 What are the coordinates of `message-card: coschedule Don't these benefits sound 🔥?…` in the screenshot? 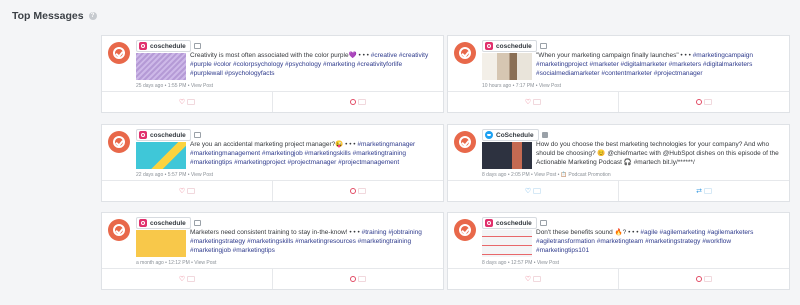 It's located at (618, 251).